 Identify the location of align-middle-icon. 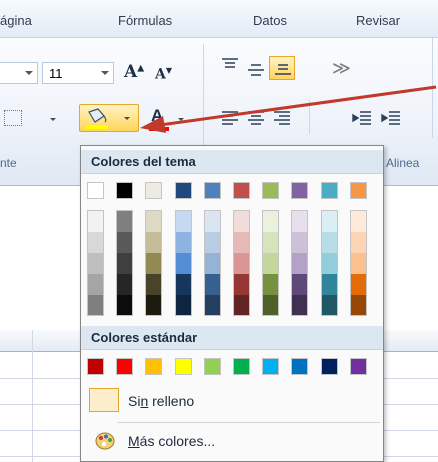
(256, 69).